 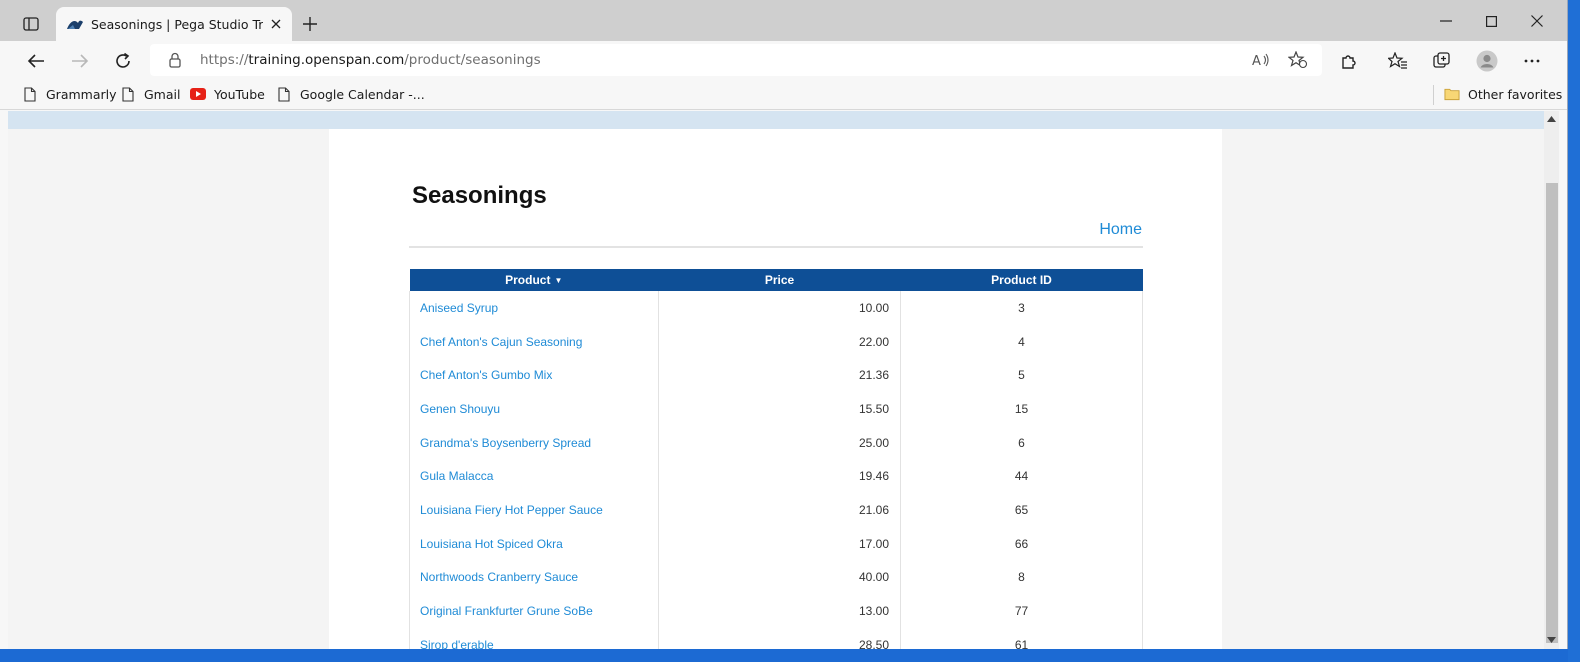 What do you see at coordinates (31, 24) in the screenshot?
I see `tab-actions-icon` at bounding box center [31, 24].